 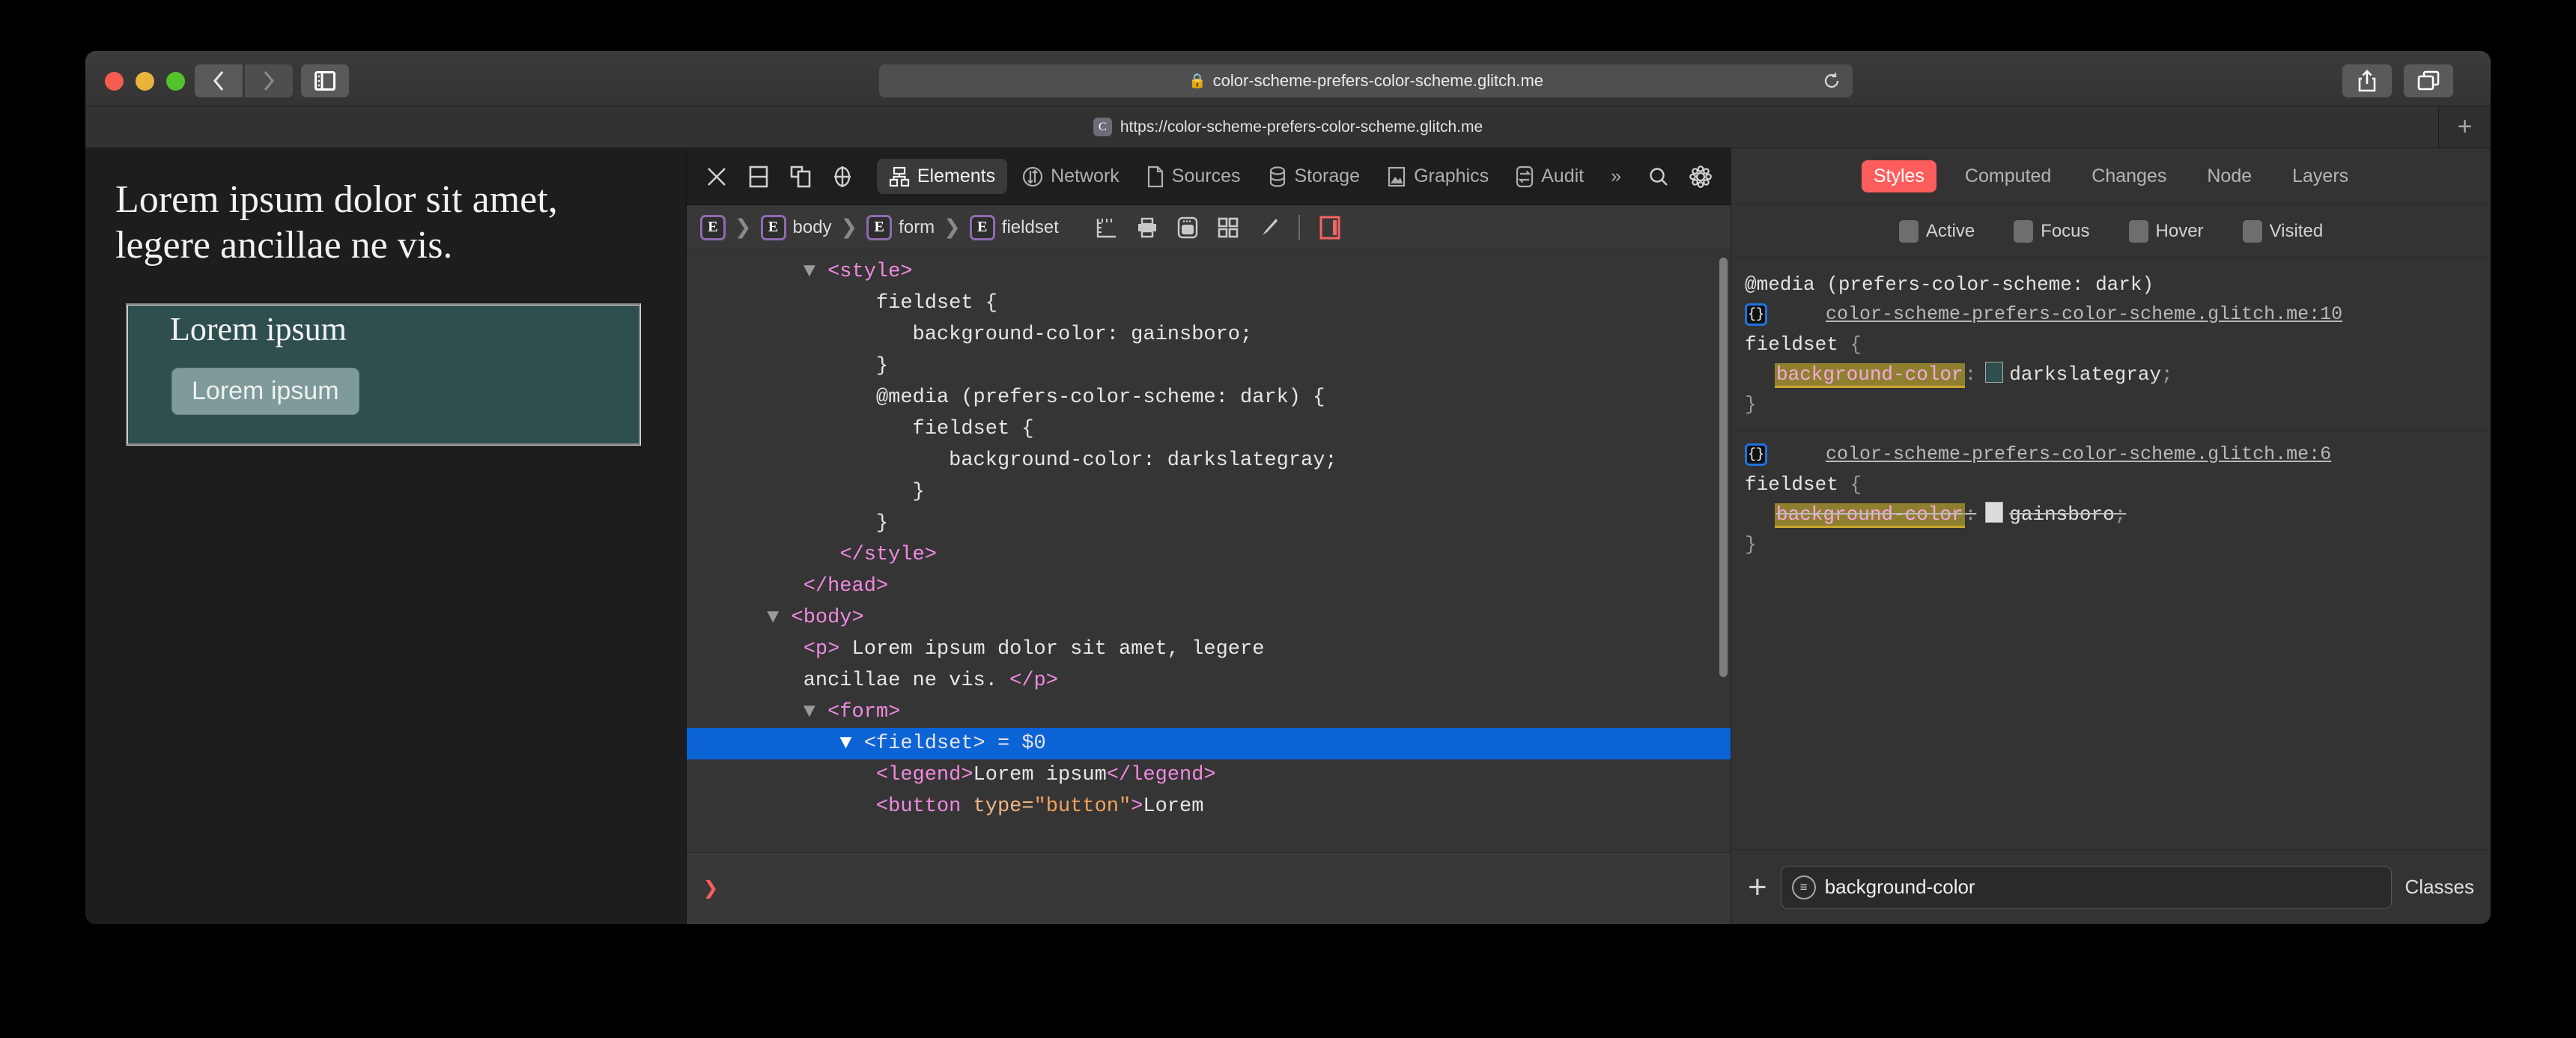 I want to click on dom-token: fieldset {, so click(x=973, y=429).